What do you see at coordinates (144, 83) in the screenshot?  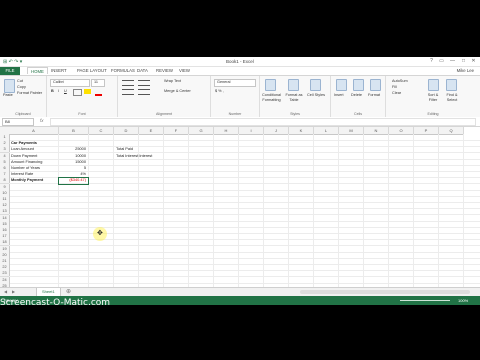 I see `align-middle-icon` at bounding box center [144, 83].